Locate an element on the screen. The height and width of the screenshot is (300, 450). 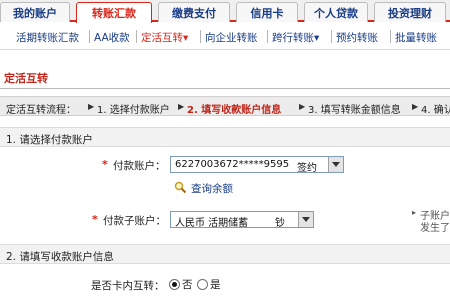
radio-yes is located at coordinates (202, 284).